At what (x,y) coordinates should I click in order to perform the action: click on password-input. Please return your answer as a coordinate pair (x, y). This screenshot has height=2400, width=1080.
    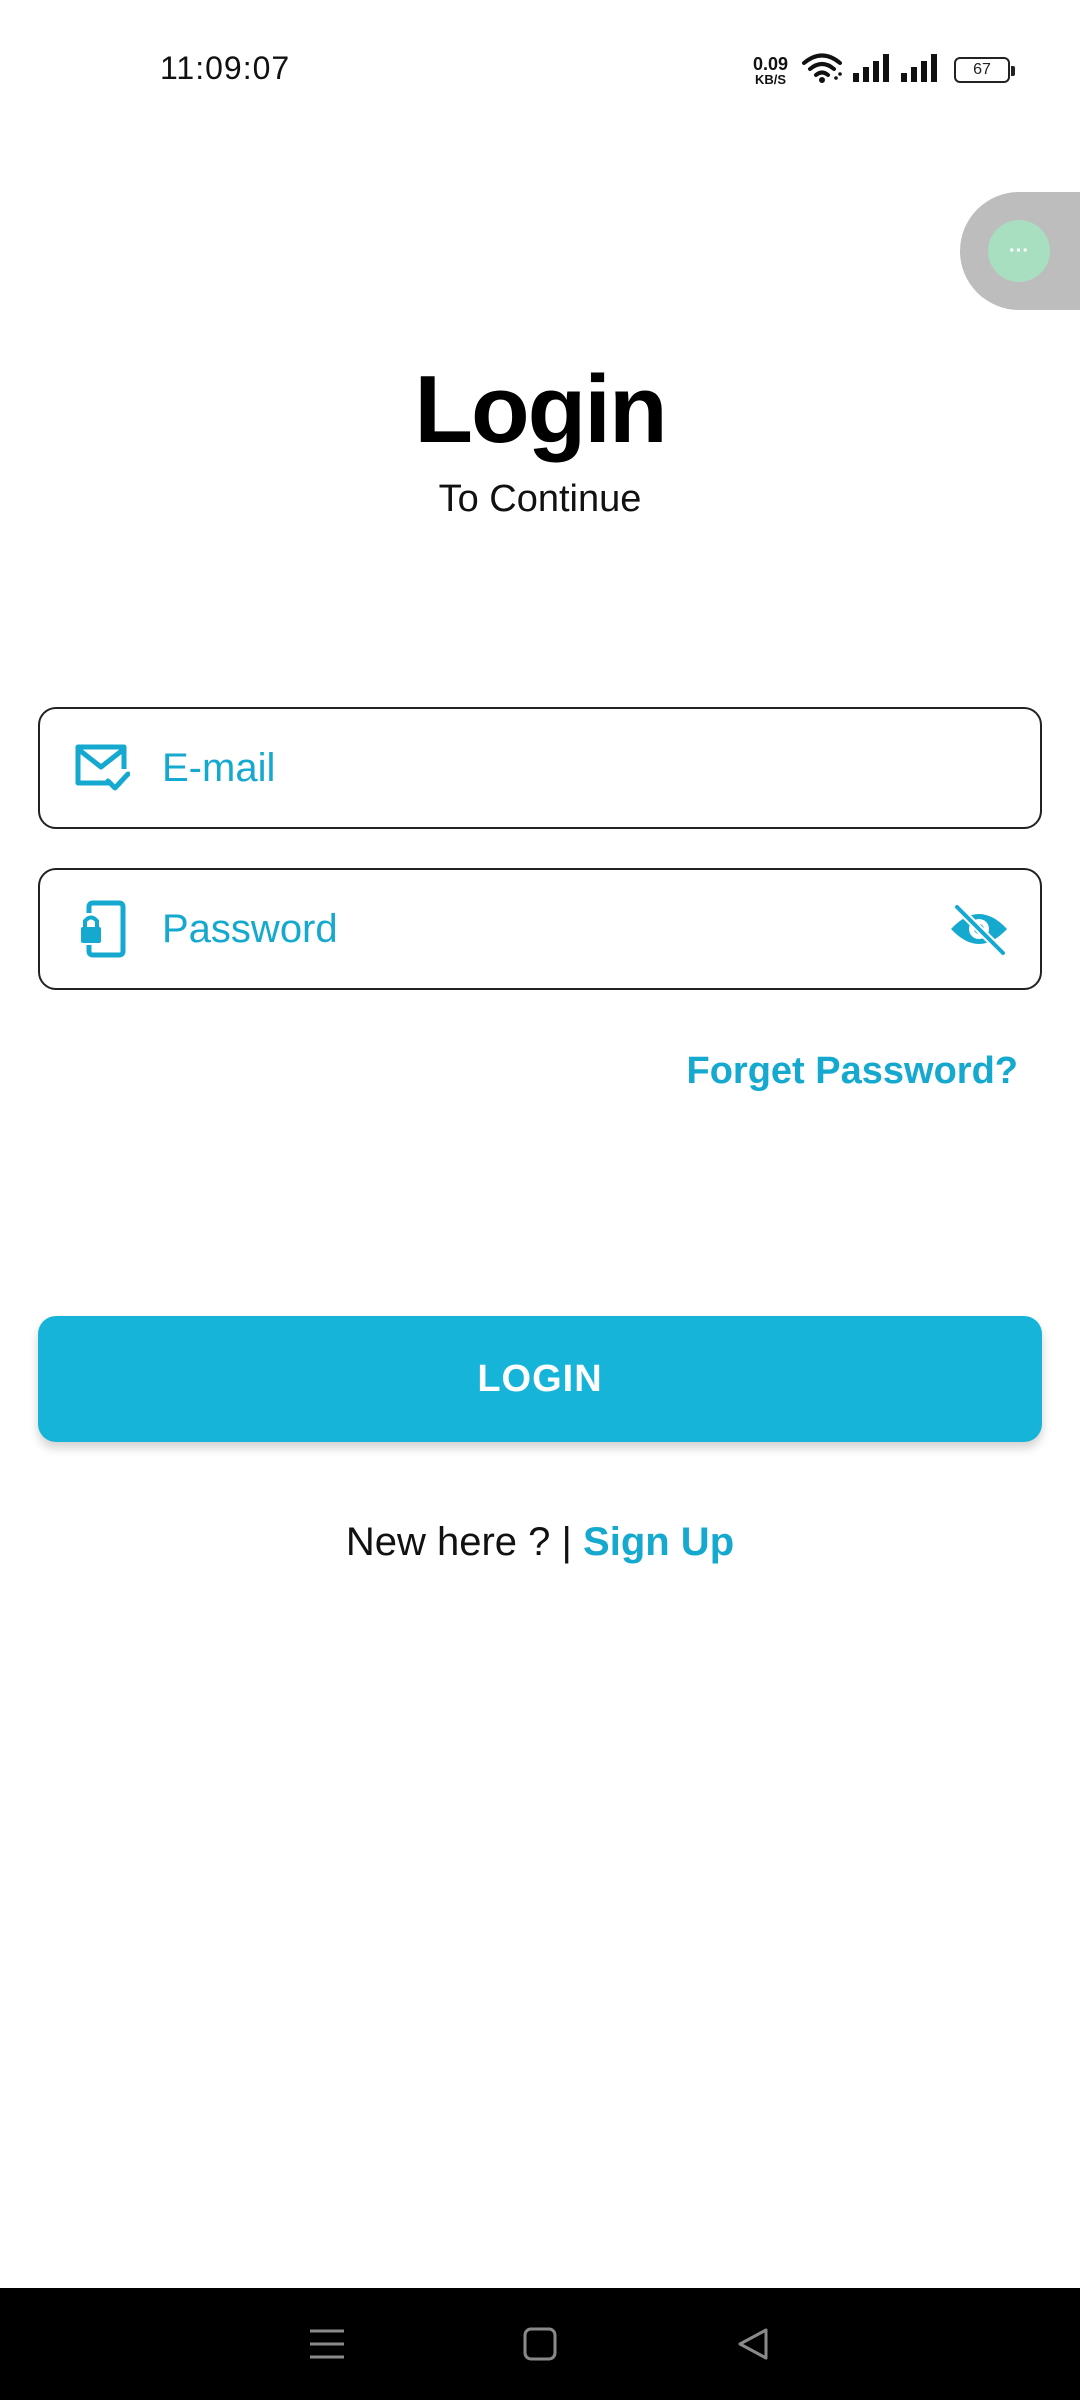
    Looking at the image, I should click on (553, 929).